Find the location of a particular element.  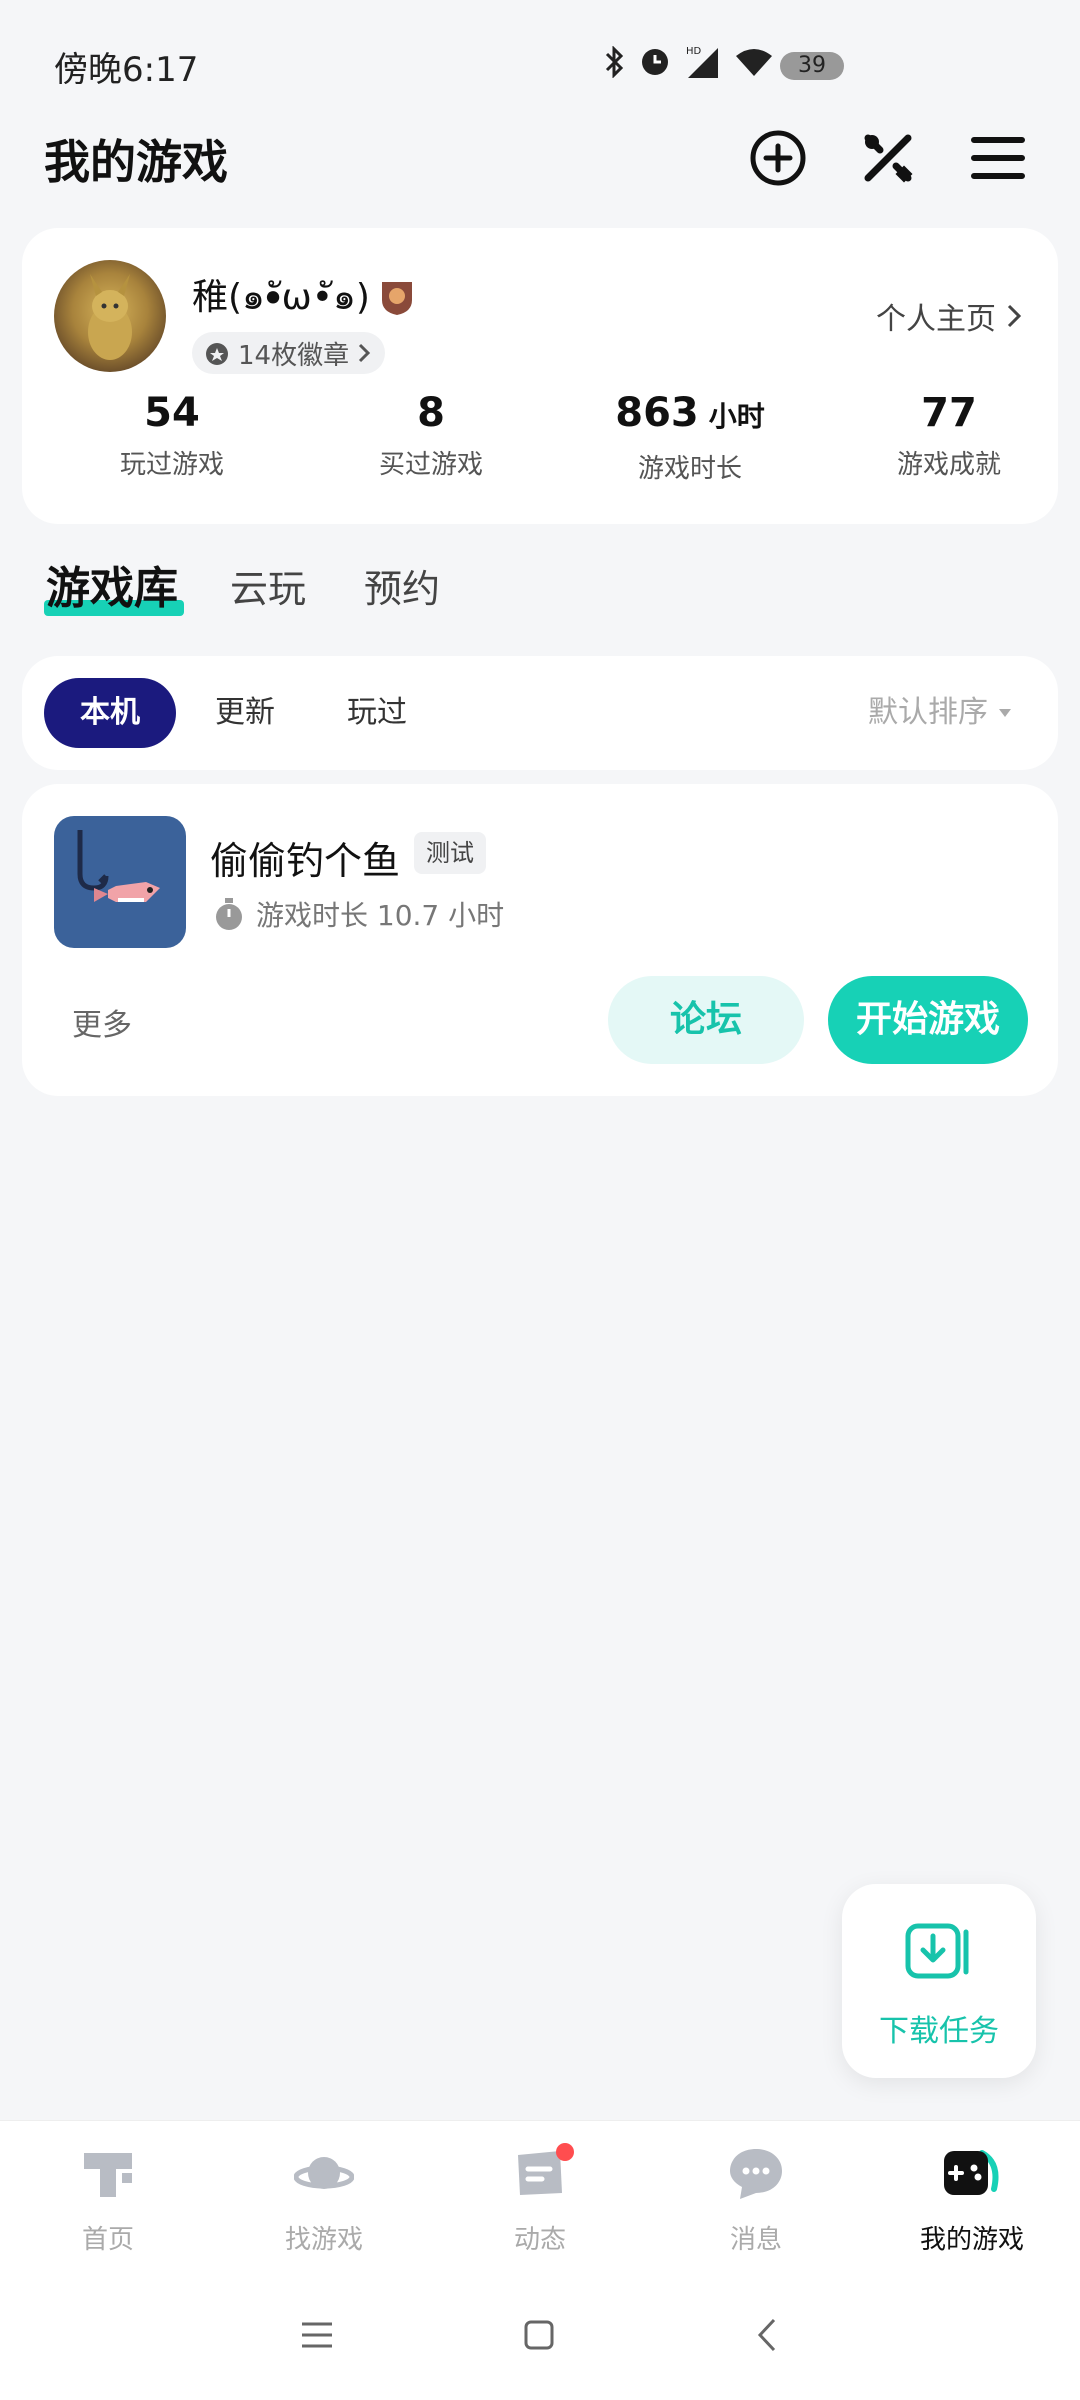

menu-icon is located at coordinates (998, 158).